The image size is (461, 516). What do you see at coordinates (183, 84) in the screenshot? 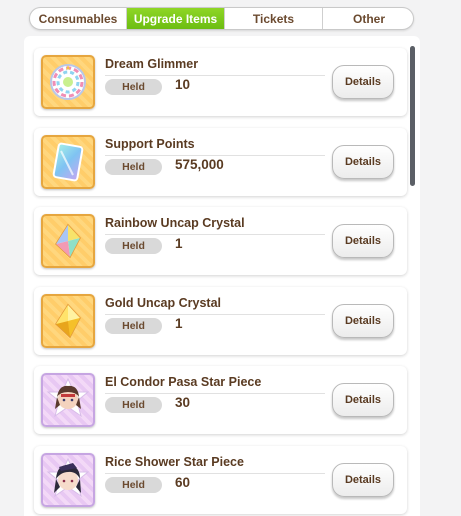
I see `held-quantity: 10` at bounding box center [183, 84].